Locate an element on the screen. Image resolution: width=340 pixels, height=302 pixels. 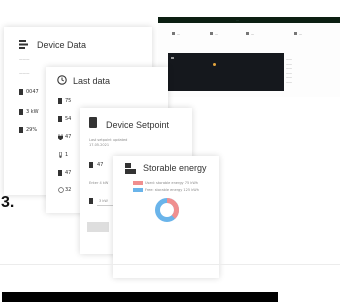
timer-icon is located at coordinates (61, 190).